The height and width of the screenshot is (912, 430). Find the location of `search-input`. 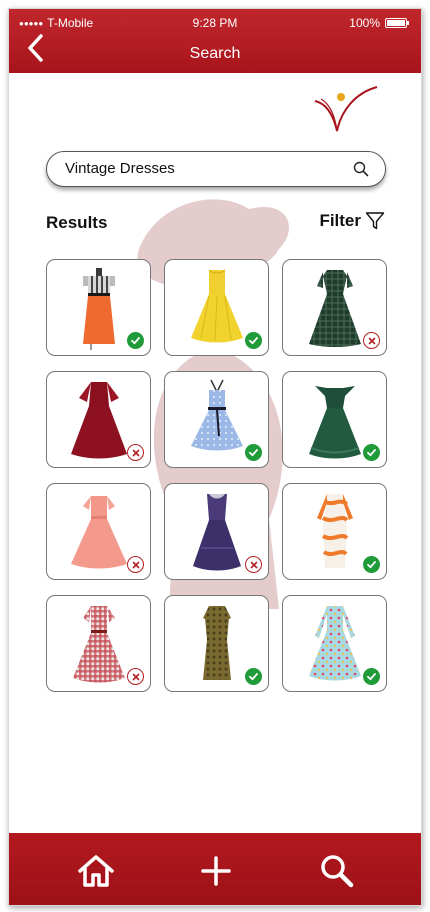

search-input is located at coordinates (205, 168).